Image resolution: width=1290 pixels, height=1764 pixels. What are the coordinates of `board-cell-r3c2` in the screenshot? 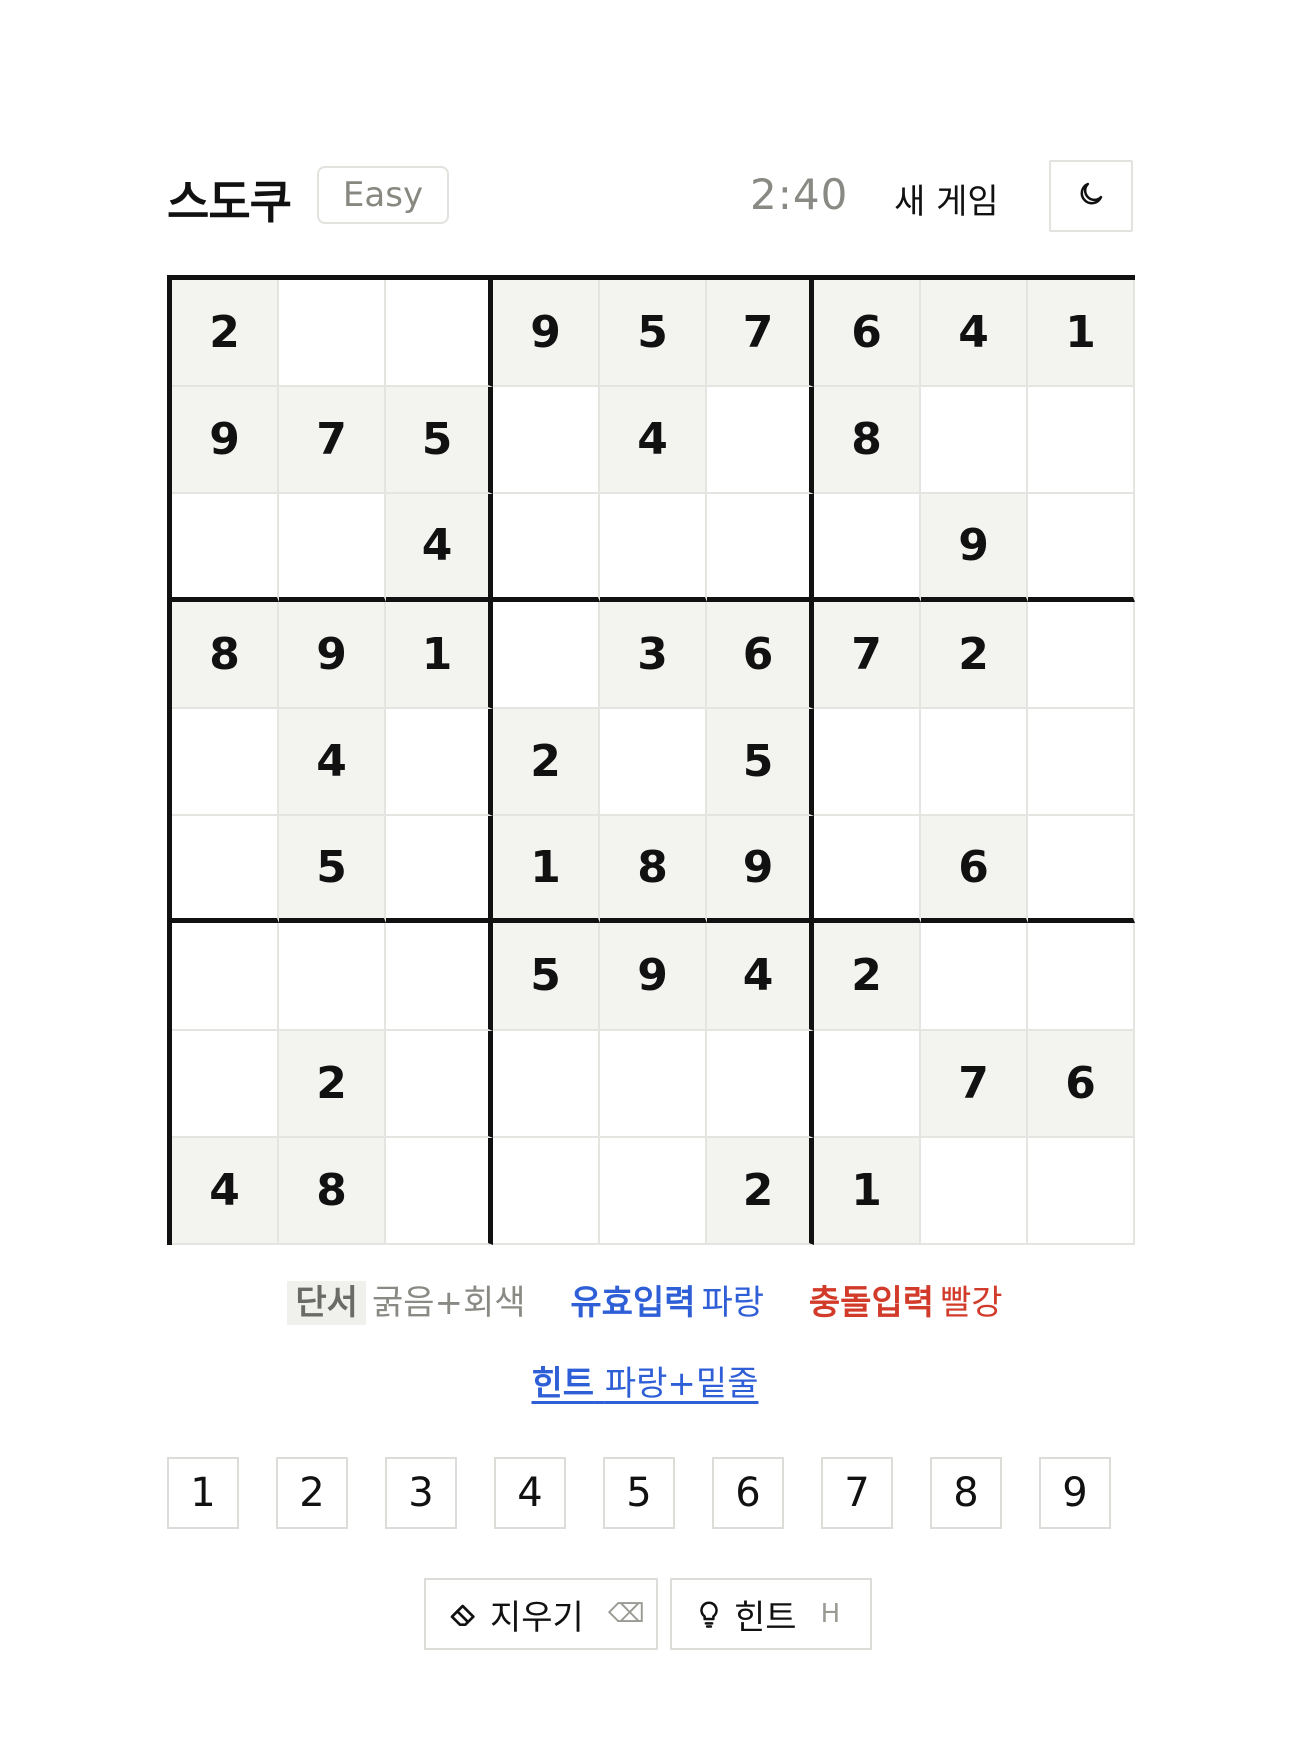 It's located at (332, 548).